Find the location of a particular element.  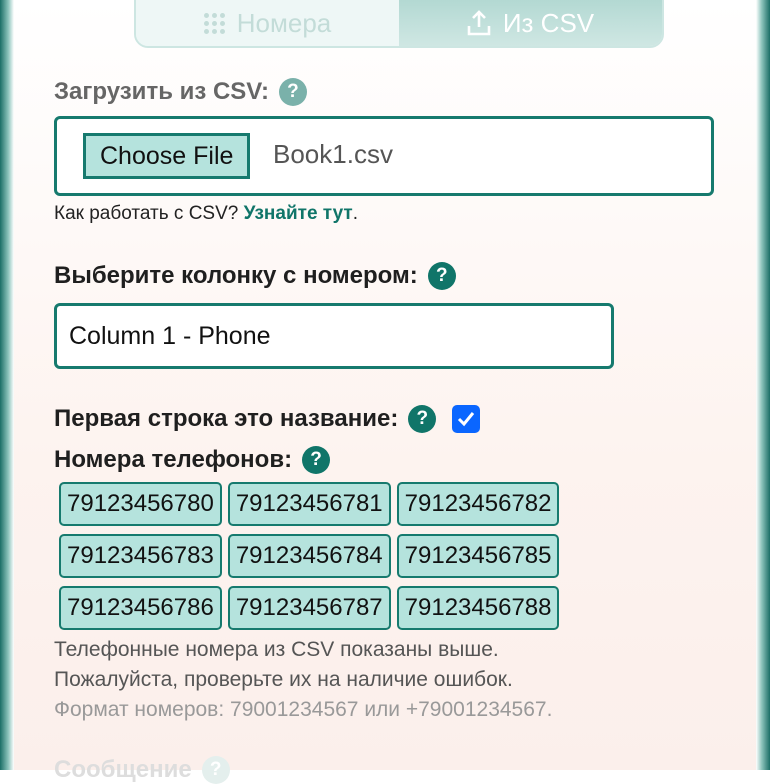

header-row-label: Первая строка это название: ? is located at coordinates (267, 419).